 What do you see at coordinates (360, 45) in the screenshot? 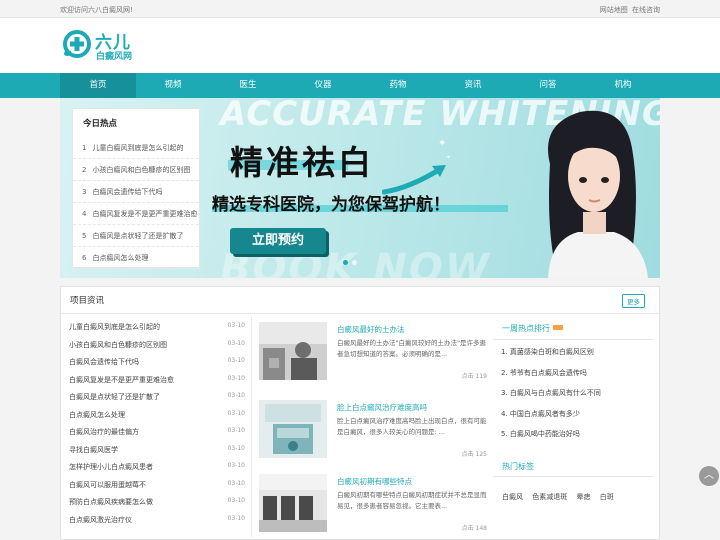
I see `site-header: 六儿 白癜风网` at bounding box center [360, 45].